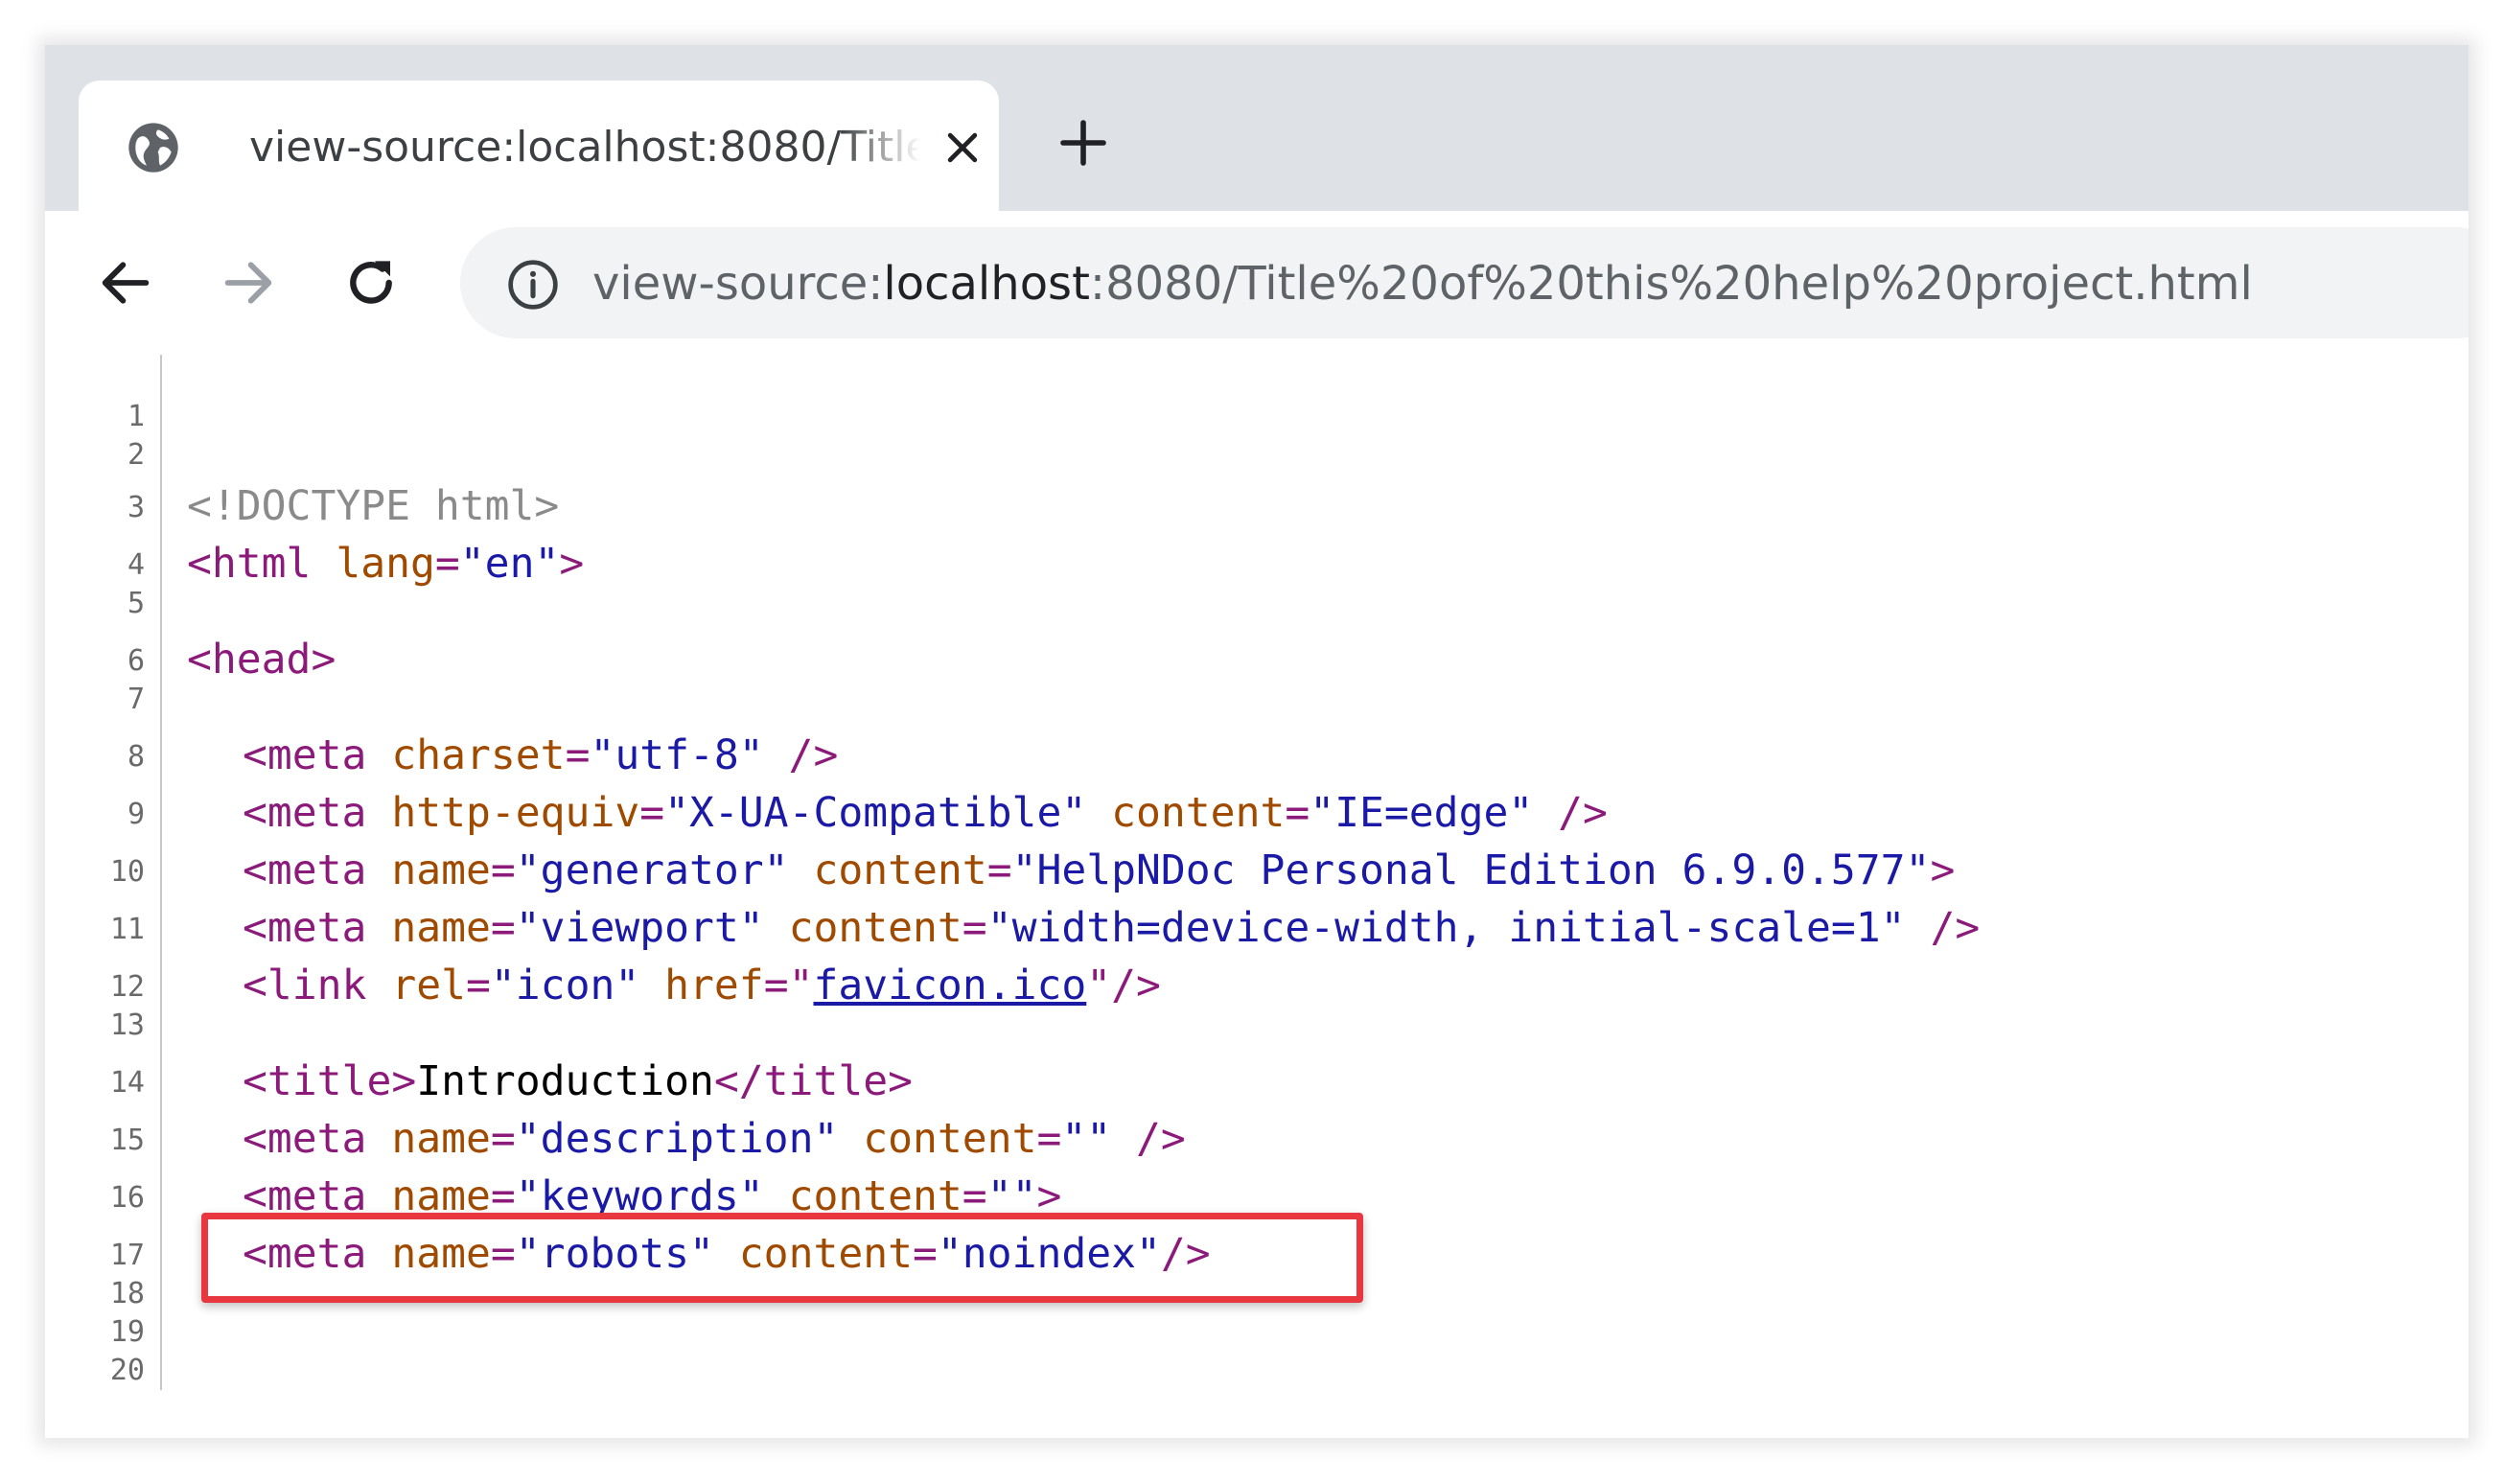  I want to click on code-line-8: <meta charset="utf-8" />, so click(540, 755).